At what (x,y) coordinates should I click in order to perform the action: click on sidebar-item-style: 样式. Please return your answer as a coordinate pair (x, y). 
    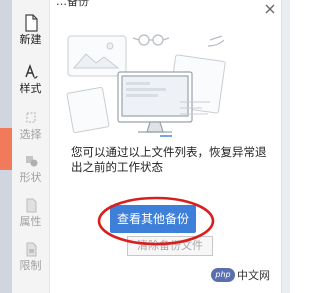
    Looking at the image, I should click on (30, 79).